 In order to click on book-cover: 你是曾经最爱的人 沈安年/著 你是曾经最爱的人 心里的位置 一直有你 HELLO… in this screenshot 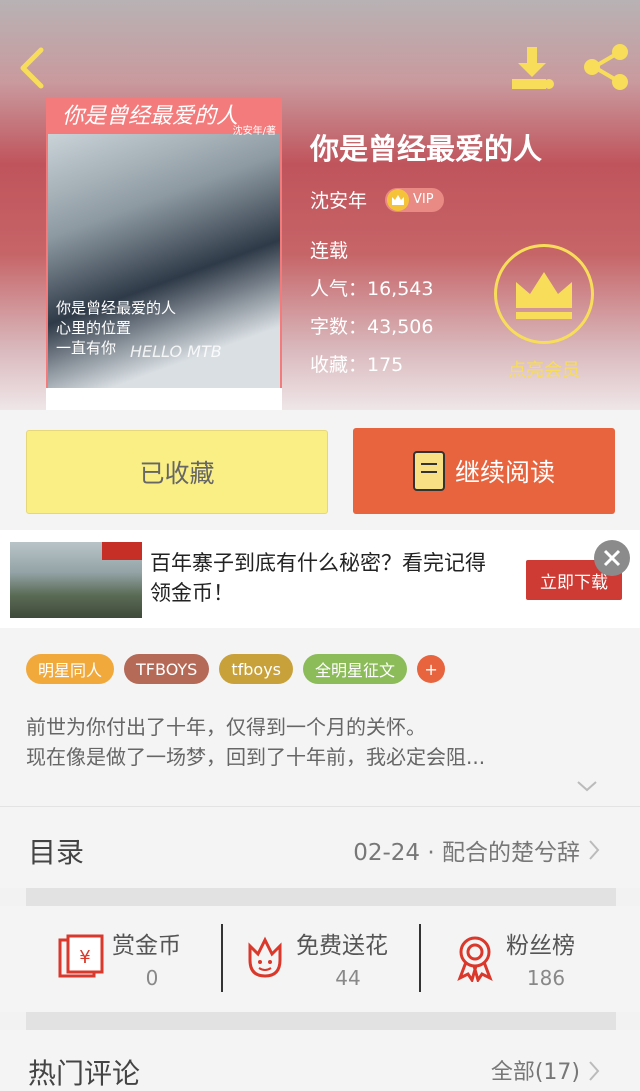, I will do `click(164, 254)`.